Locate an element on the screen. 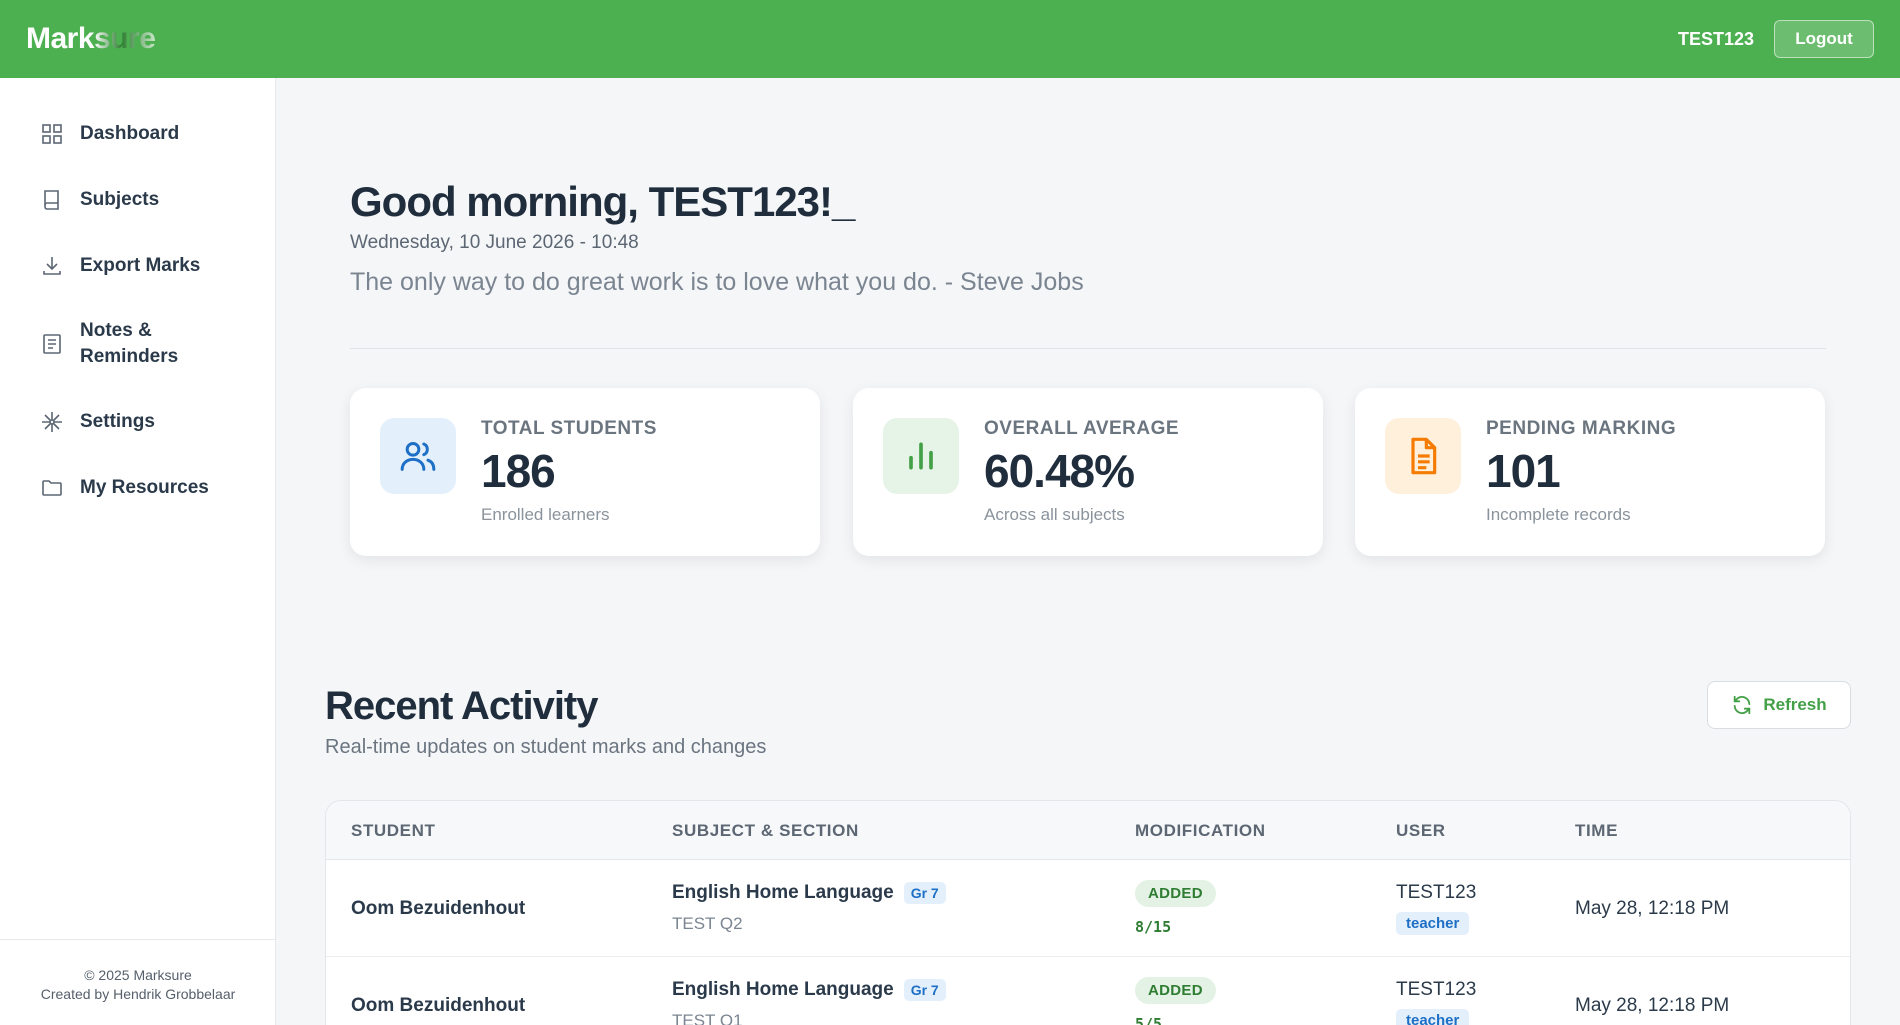  book-icon is located at coordinates (52, 200).